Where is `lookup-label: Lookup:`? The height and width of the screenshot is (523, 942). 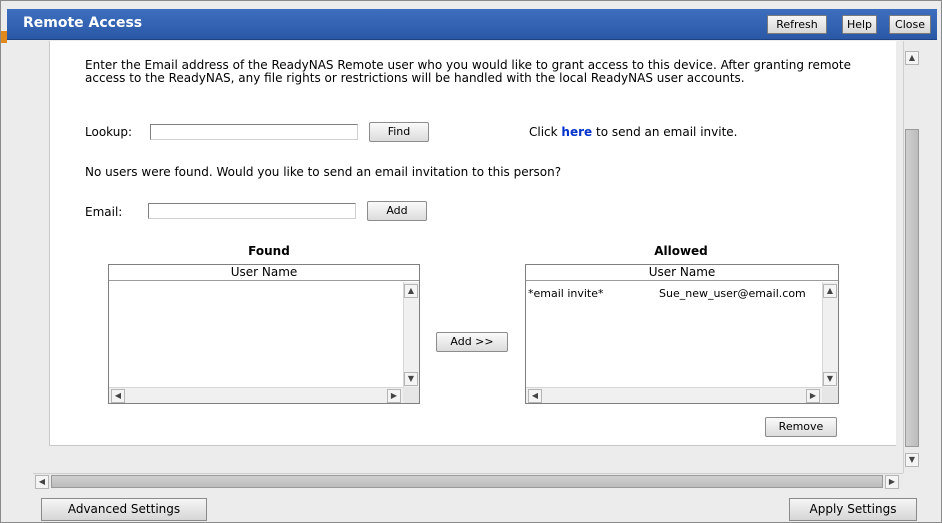 lookup-label: Lookup: is located at coordinates (109, 132).